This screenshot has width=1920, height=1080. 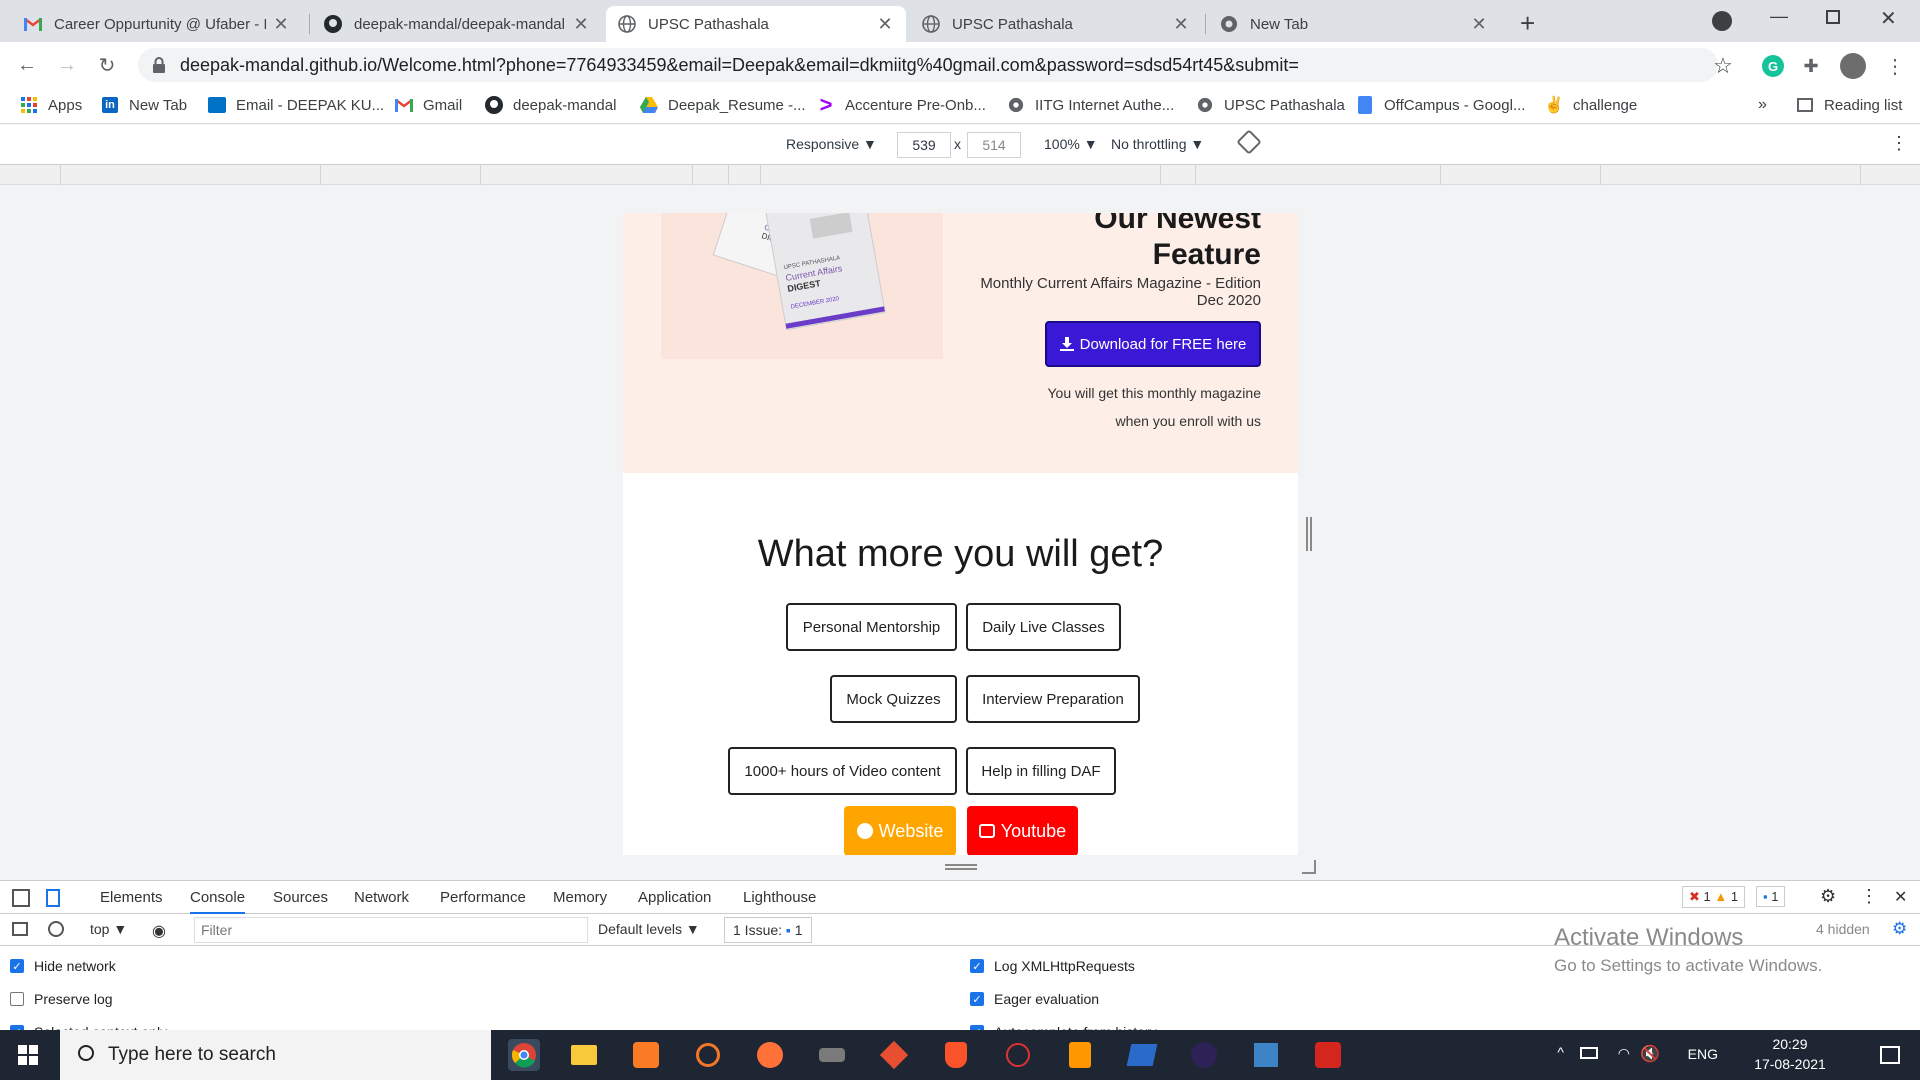 I want to click on battery-icon, so click(x=1589, y=1053).